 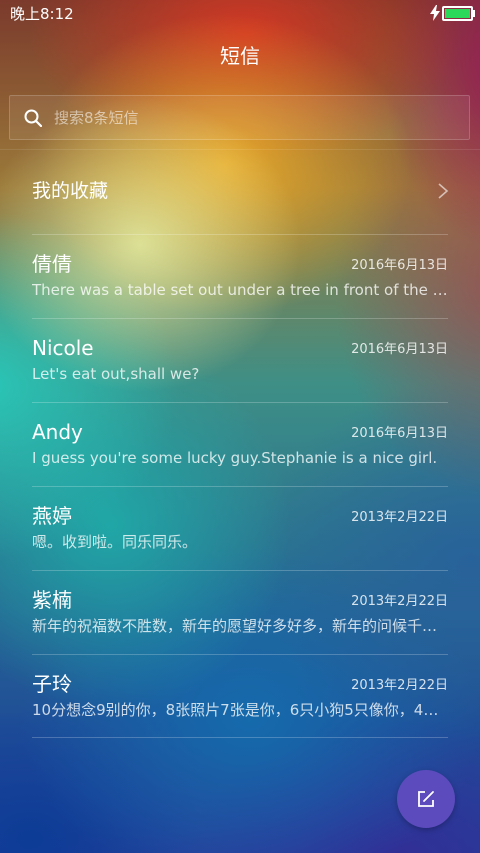 I want to click on battery-tip, so click(x=474, y=13).